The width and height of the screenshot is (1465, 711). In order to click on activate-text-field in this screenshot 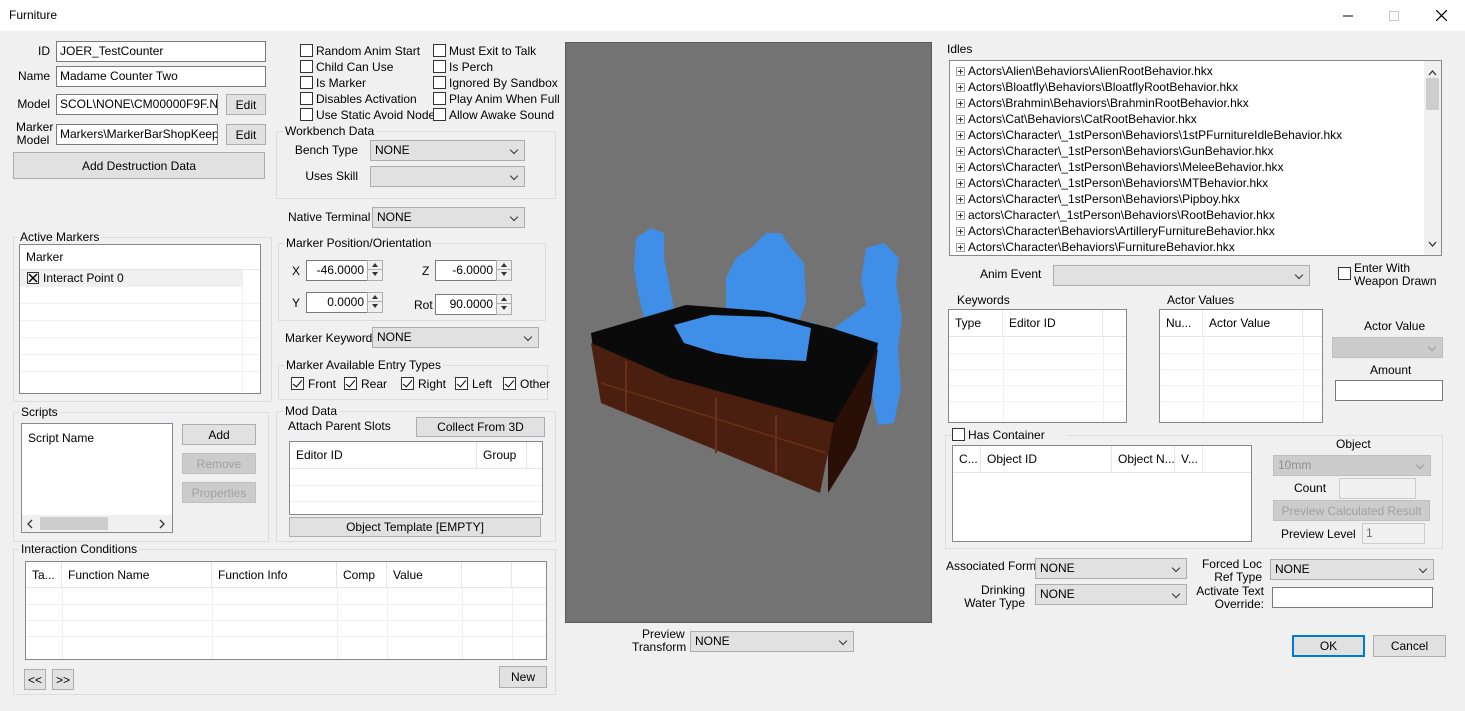, I will do `click(1352, 597)`.